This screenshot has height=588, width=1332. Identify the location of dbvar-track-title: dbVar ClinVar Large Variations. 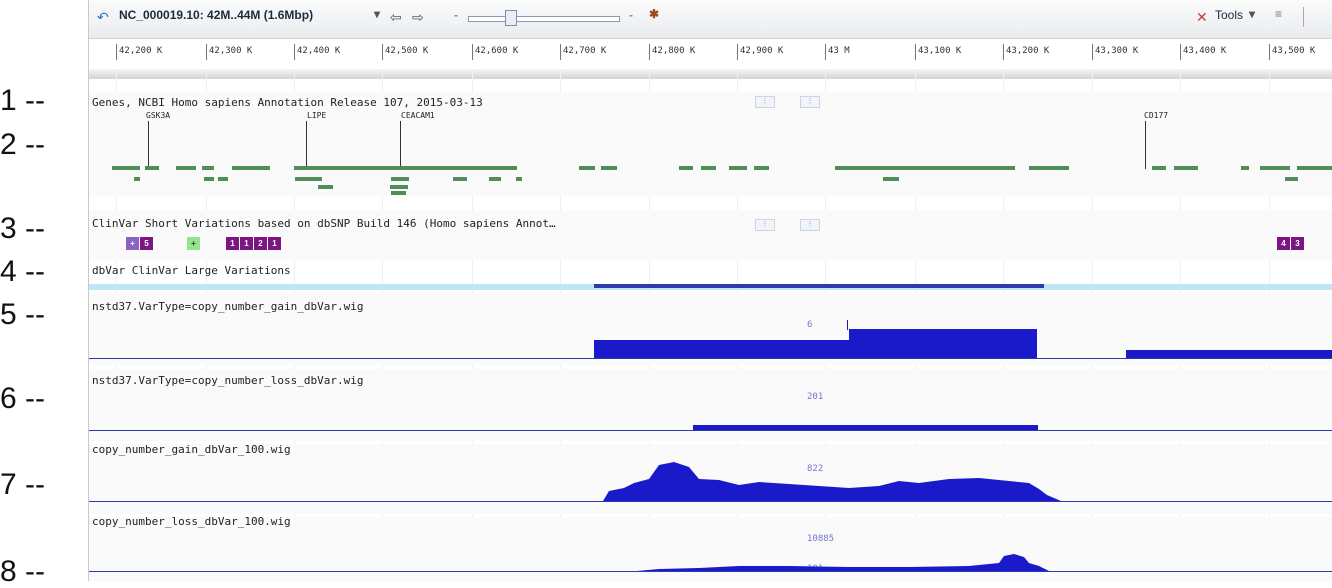
(191, 270).